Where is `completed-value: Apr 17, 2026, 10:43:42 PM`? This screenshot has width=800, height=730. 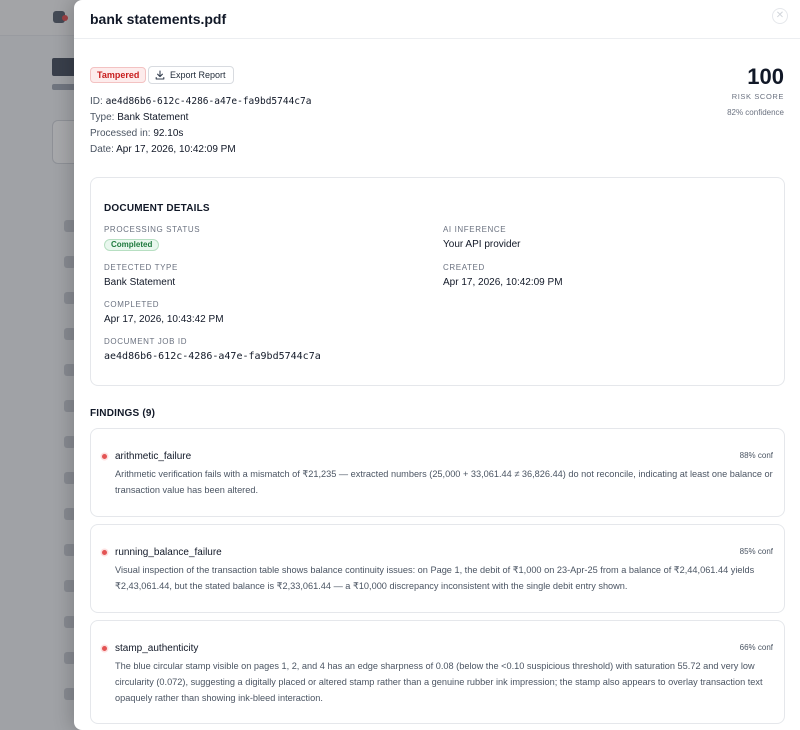 completed-value: Apr 17, 2026, 10:43:42 PM is located at coordinates (164, 319).